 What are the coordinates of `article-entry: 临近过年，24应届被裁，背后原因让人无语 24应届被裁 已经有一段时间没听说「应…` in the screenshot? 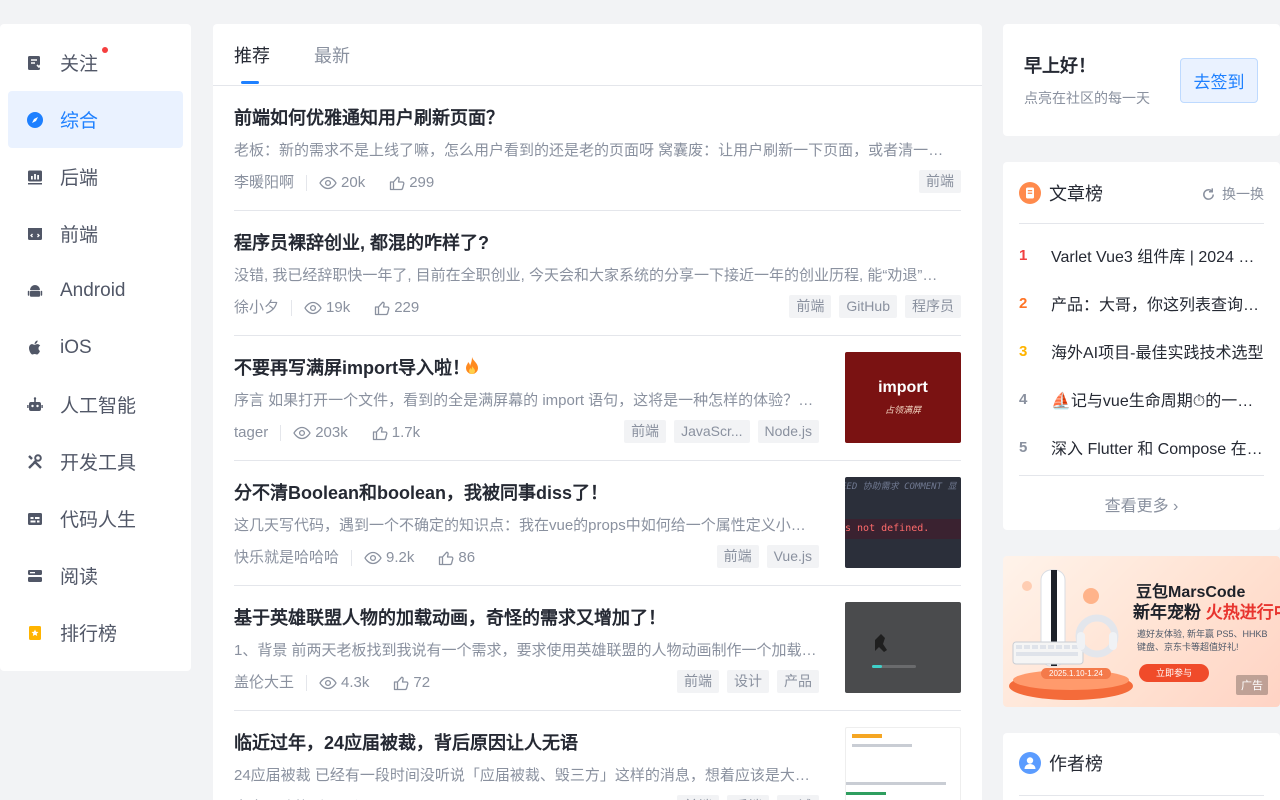 It's located at (597, 755).